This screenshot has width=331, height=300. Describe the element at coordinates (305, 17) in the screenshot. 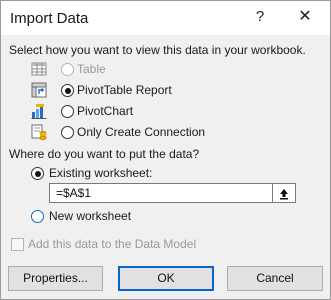

I see `close-button: ✕` at that location.